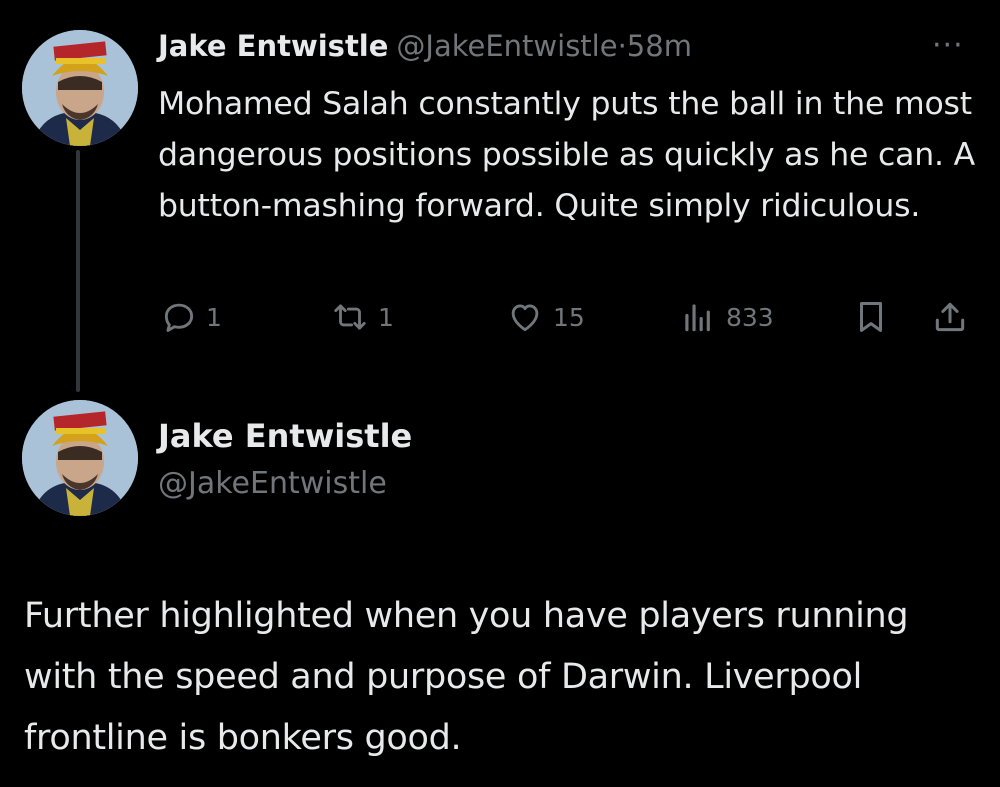 Image resolution: width=1000 pixels, height=787 pixels. I want to click on retweet-button: 1, so click(362, 317).